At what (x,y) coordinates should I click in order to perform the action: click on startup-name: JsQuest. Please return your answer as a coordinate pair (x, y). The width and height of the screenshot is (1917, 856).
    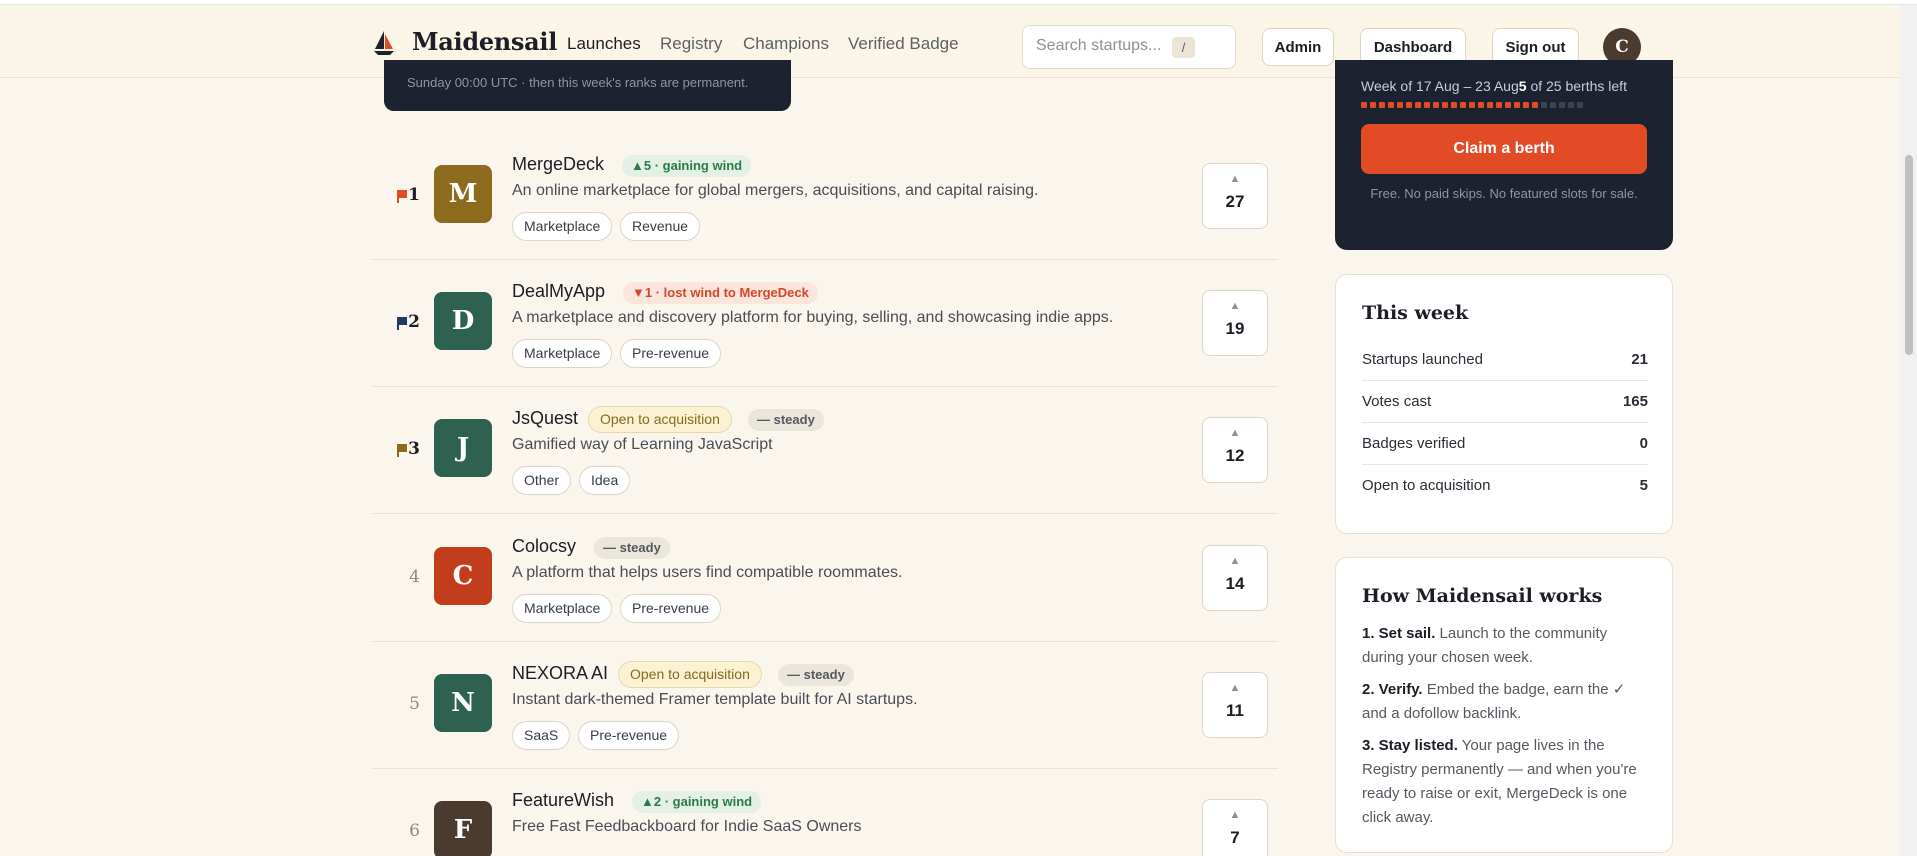
    Looking at the image, I should click on (545, 418).